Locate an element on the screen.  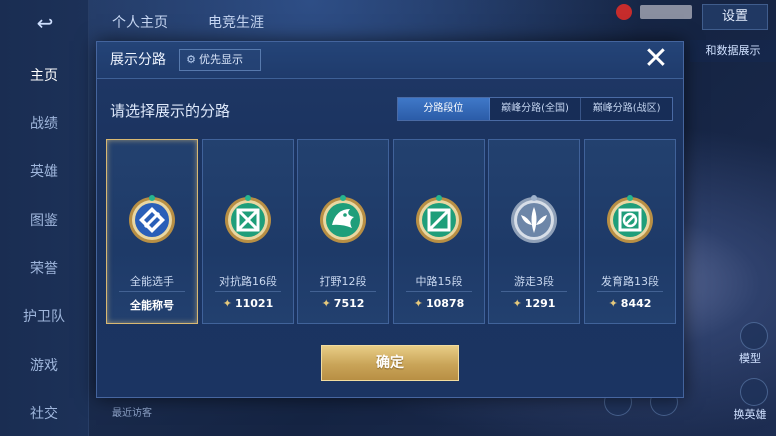
tab-peak-national: 巅峰分路(全国) is located at coordinates (535, 109).